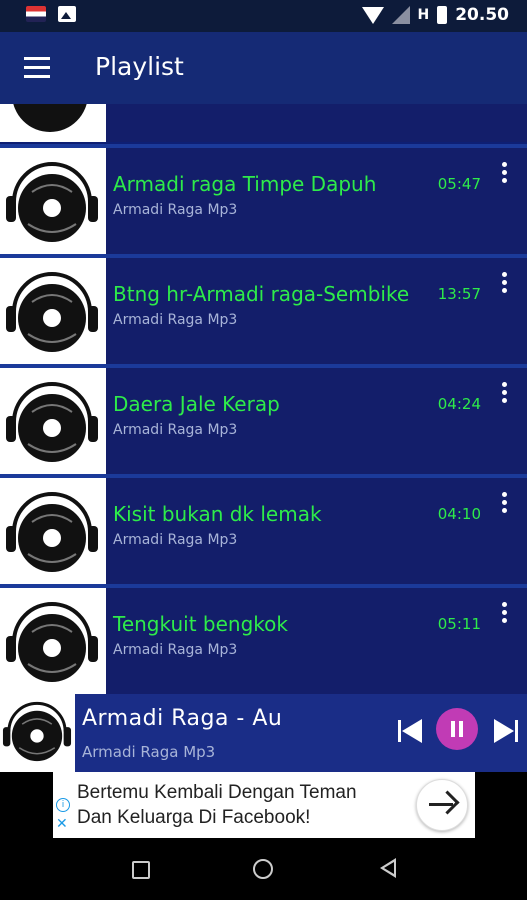 Image resolution: width=527 pixels, height=900 pixels. Describe the element at coordinates (200, 624) in the screenshot. I see `song-title: Tengkuit bengkok` at that location.